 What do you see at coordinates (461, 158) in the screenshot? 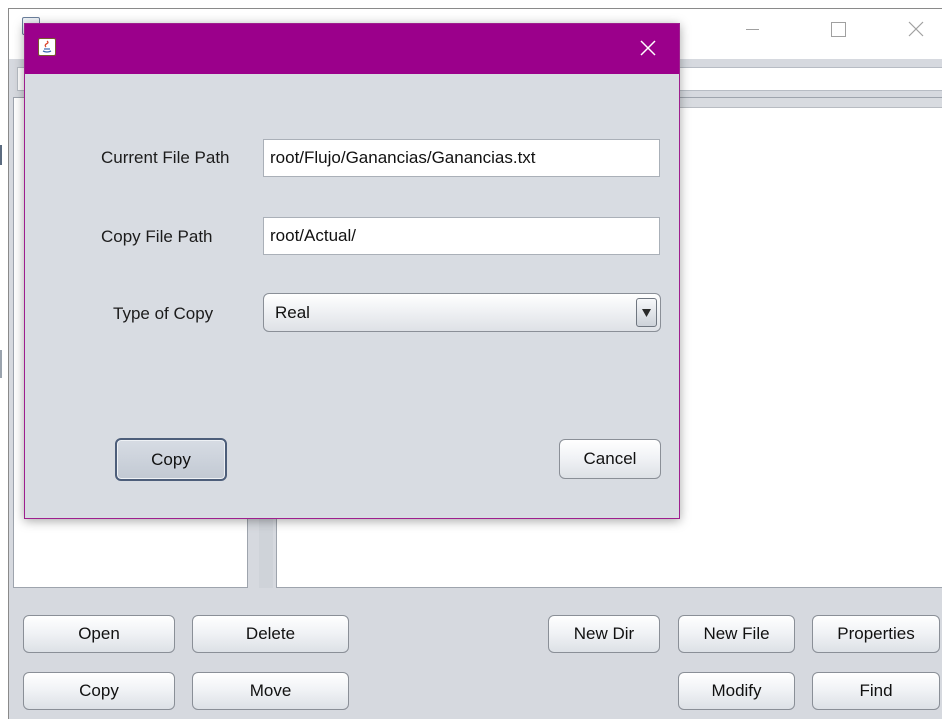
I see `current-file-path-field` at bounding box center [461, 158].